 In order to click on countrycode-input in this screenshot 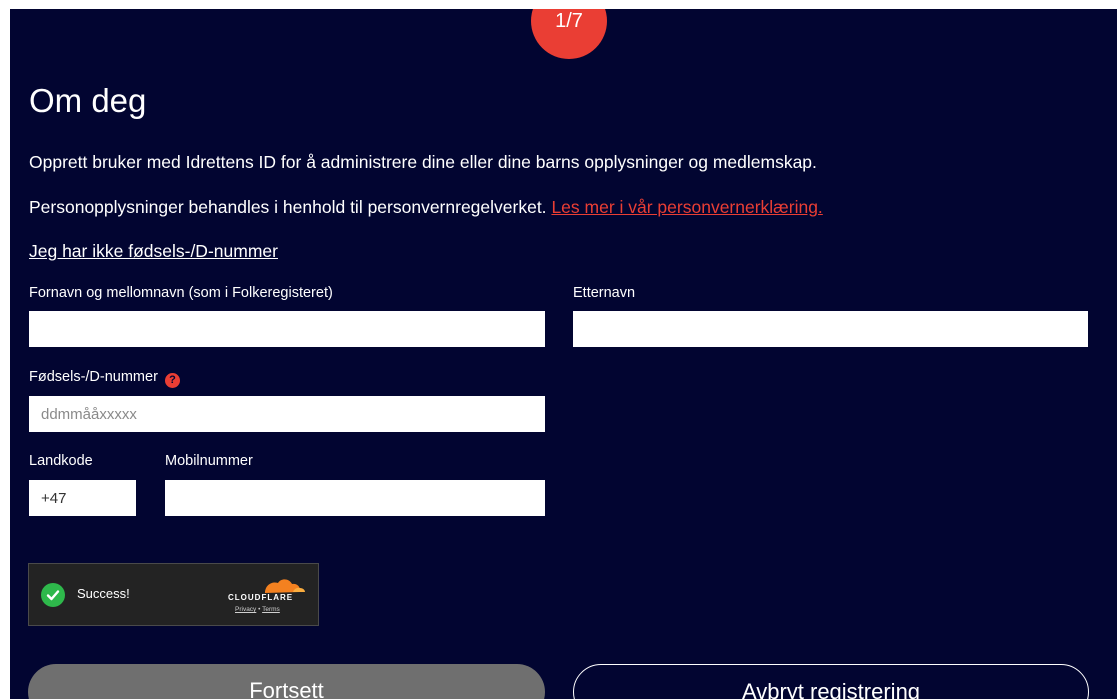, I will do `click(82, 498)`.